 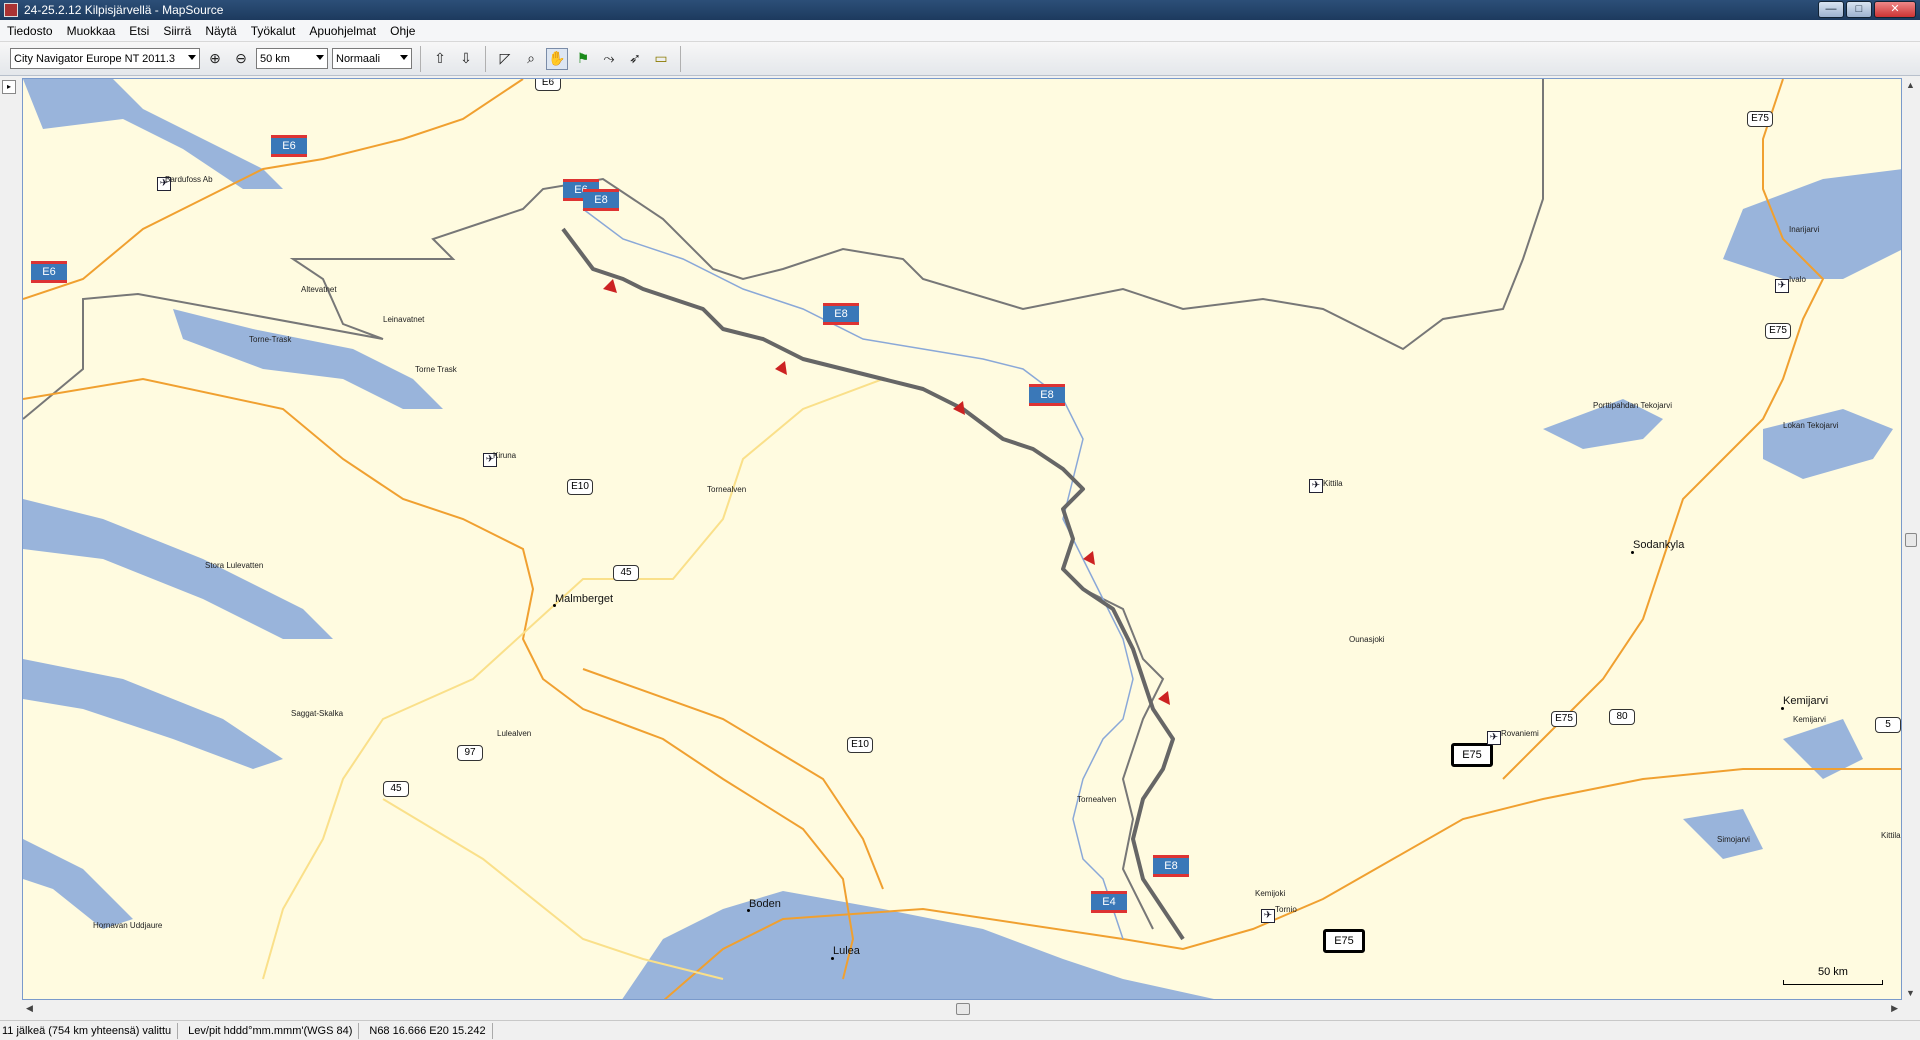 I want to click on status-coordinate-format: Lev/pit hddd°mm.mmm'(WGS 84), so click(x=269, y=1030).